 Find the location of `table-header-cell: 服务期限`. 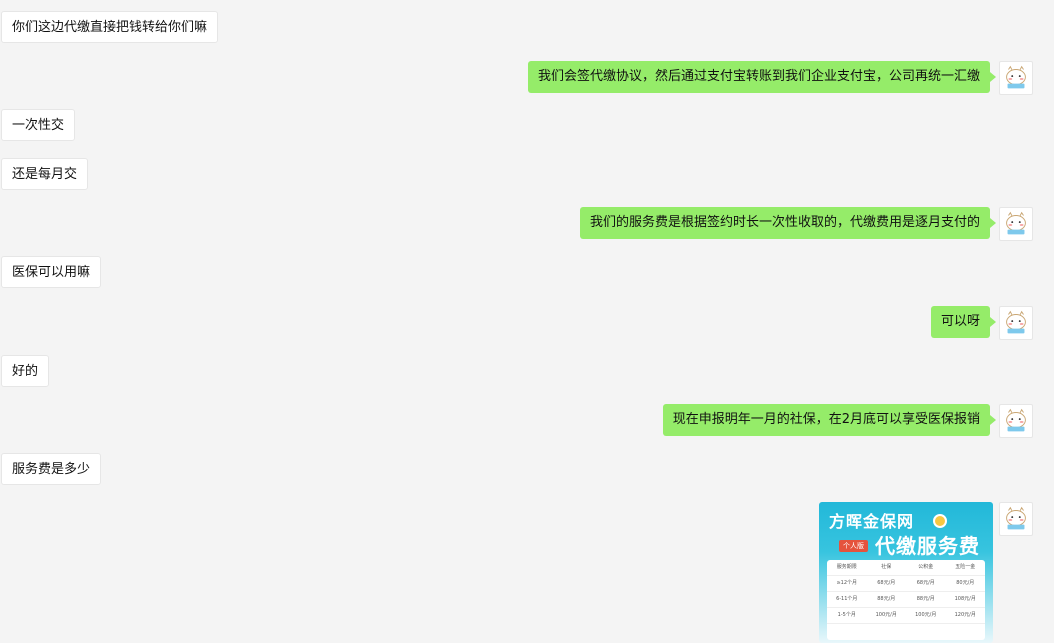

table-header-cell: 服务期限 is located at coordinates (846, 567).